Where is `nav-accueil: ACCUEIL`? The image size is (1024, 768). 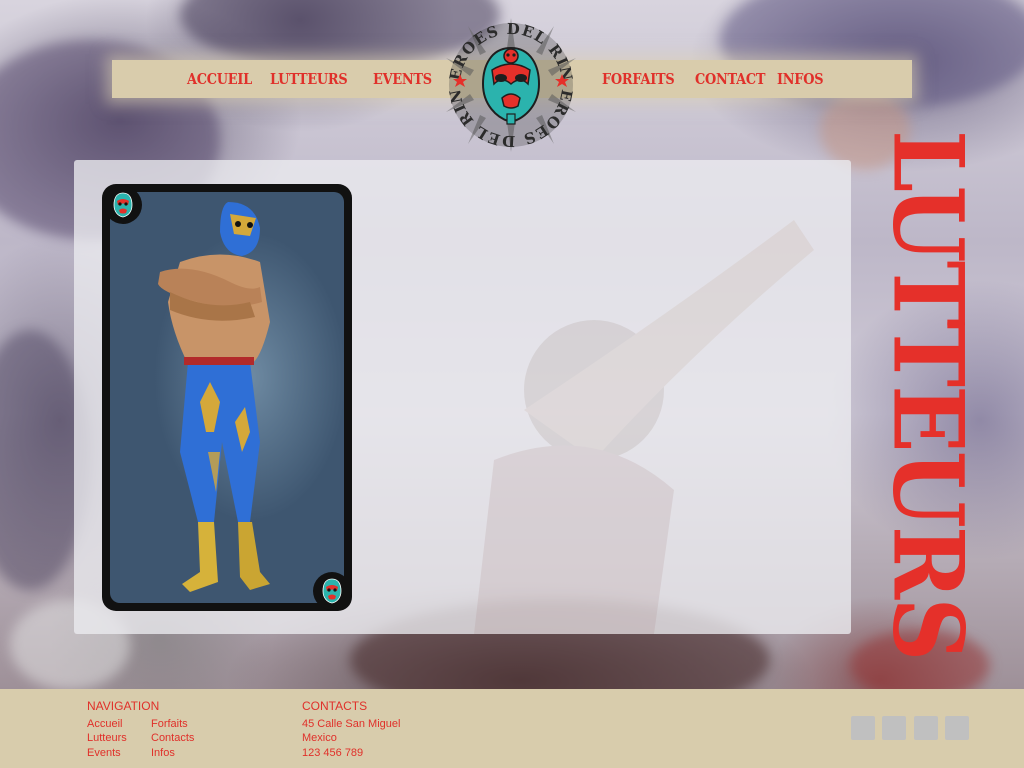
nav-accueil: ACCUEIL is located at coordinates (219, 79).